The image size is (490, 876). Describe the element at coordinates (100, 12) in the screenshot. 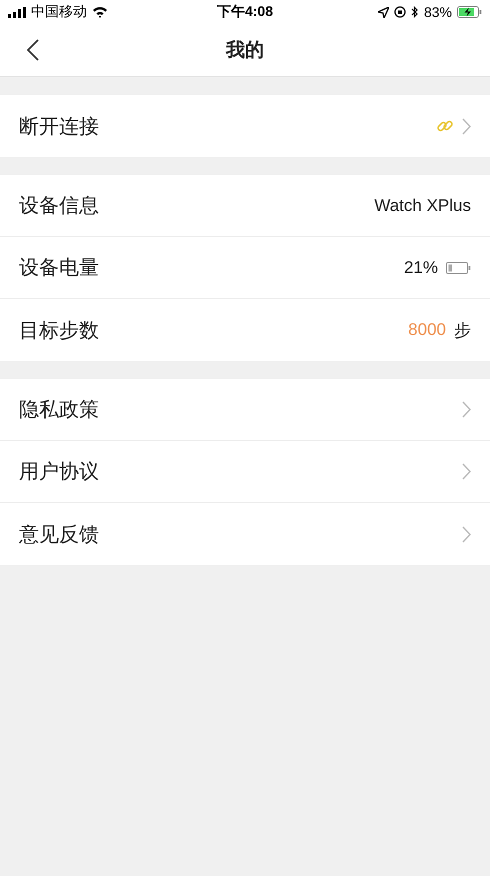

I see `wifi-icon` at that location.